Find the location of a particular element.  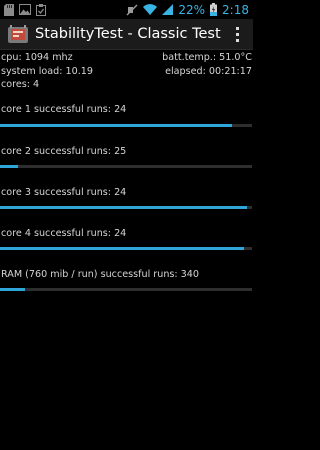

test-ram: RAM (760 mib / run) successful runs: 340 is located at coordinates (126, 280).